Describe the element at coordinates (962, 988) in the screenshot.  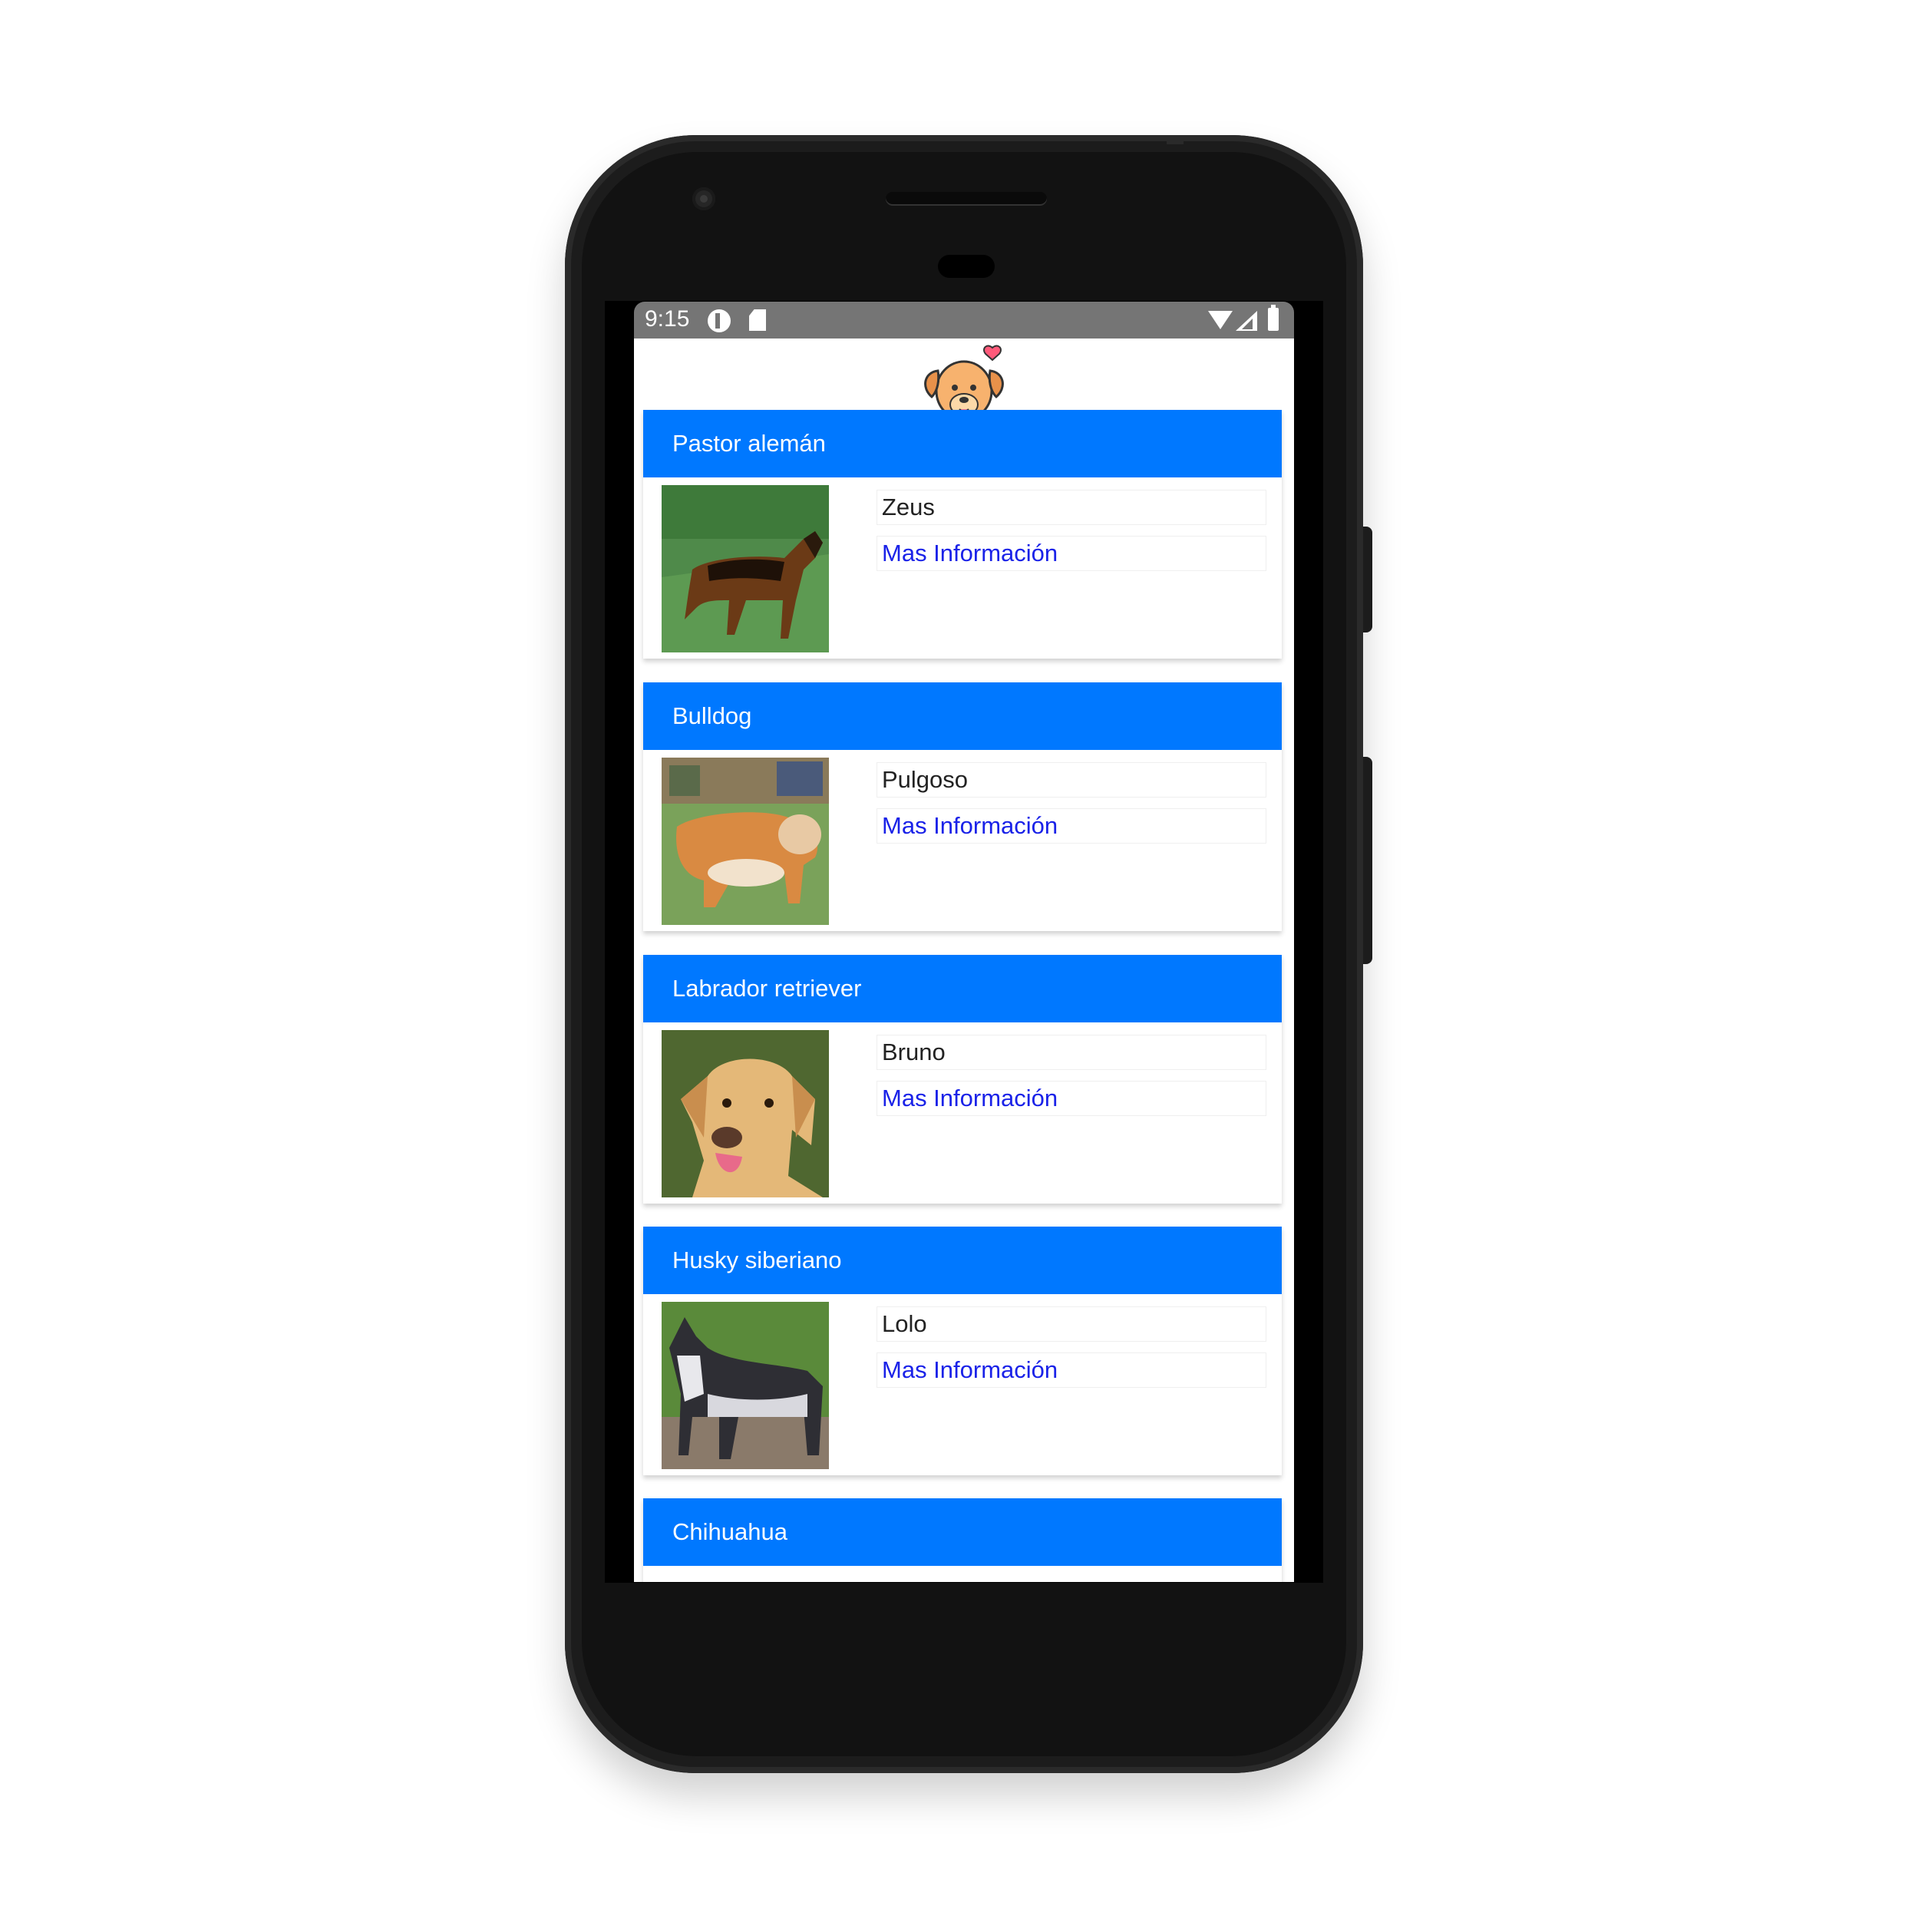
I see `card-header: Labrador retriever` at that location.